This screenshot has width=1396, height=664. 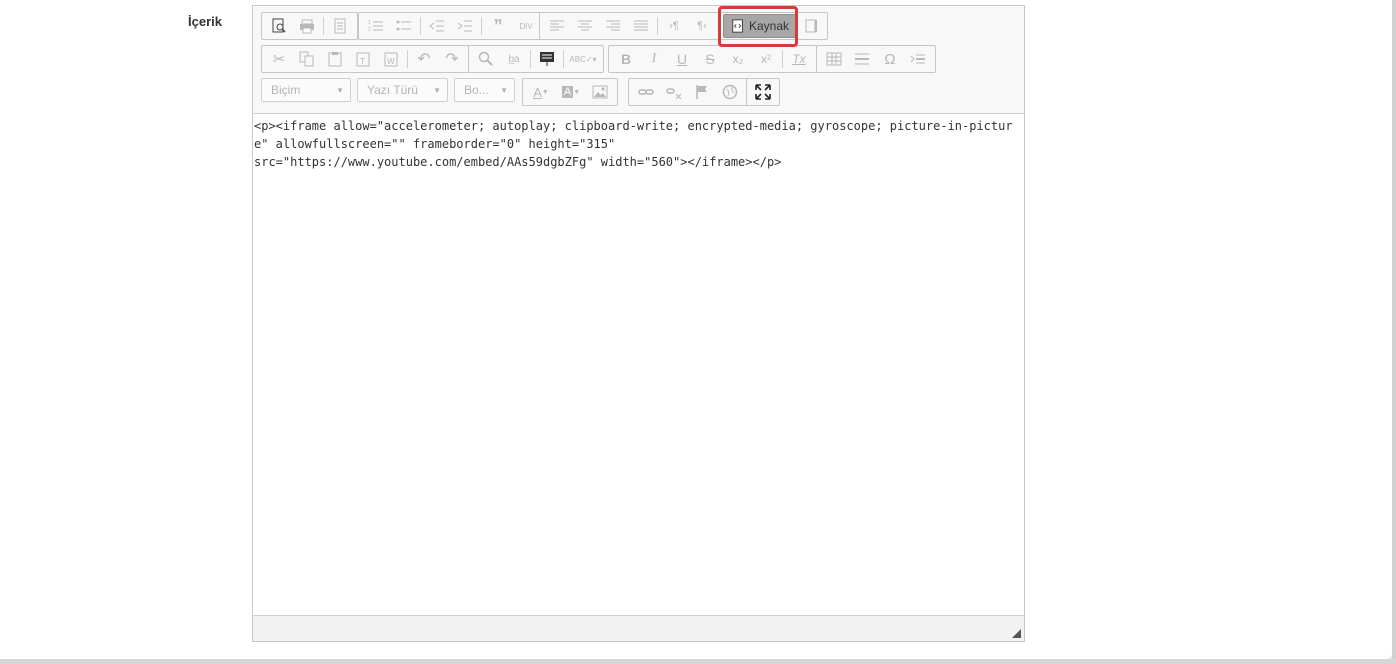 I want to click on links-group, so click(x=688, y=92).